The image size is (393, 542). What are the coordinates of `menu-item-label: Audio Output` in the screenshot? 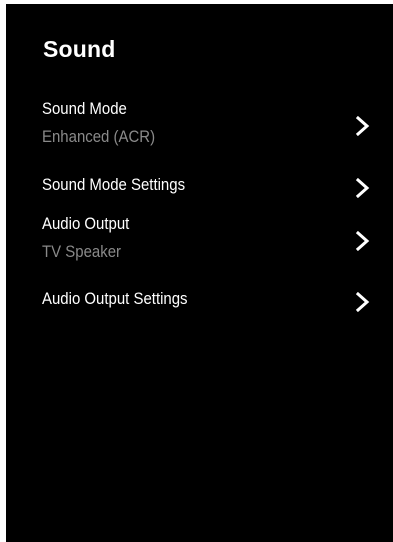 It's located at (86, 223).